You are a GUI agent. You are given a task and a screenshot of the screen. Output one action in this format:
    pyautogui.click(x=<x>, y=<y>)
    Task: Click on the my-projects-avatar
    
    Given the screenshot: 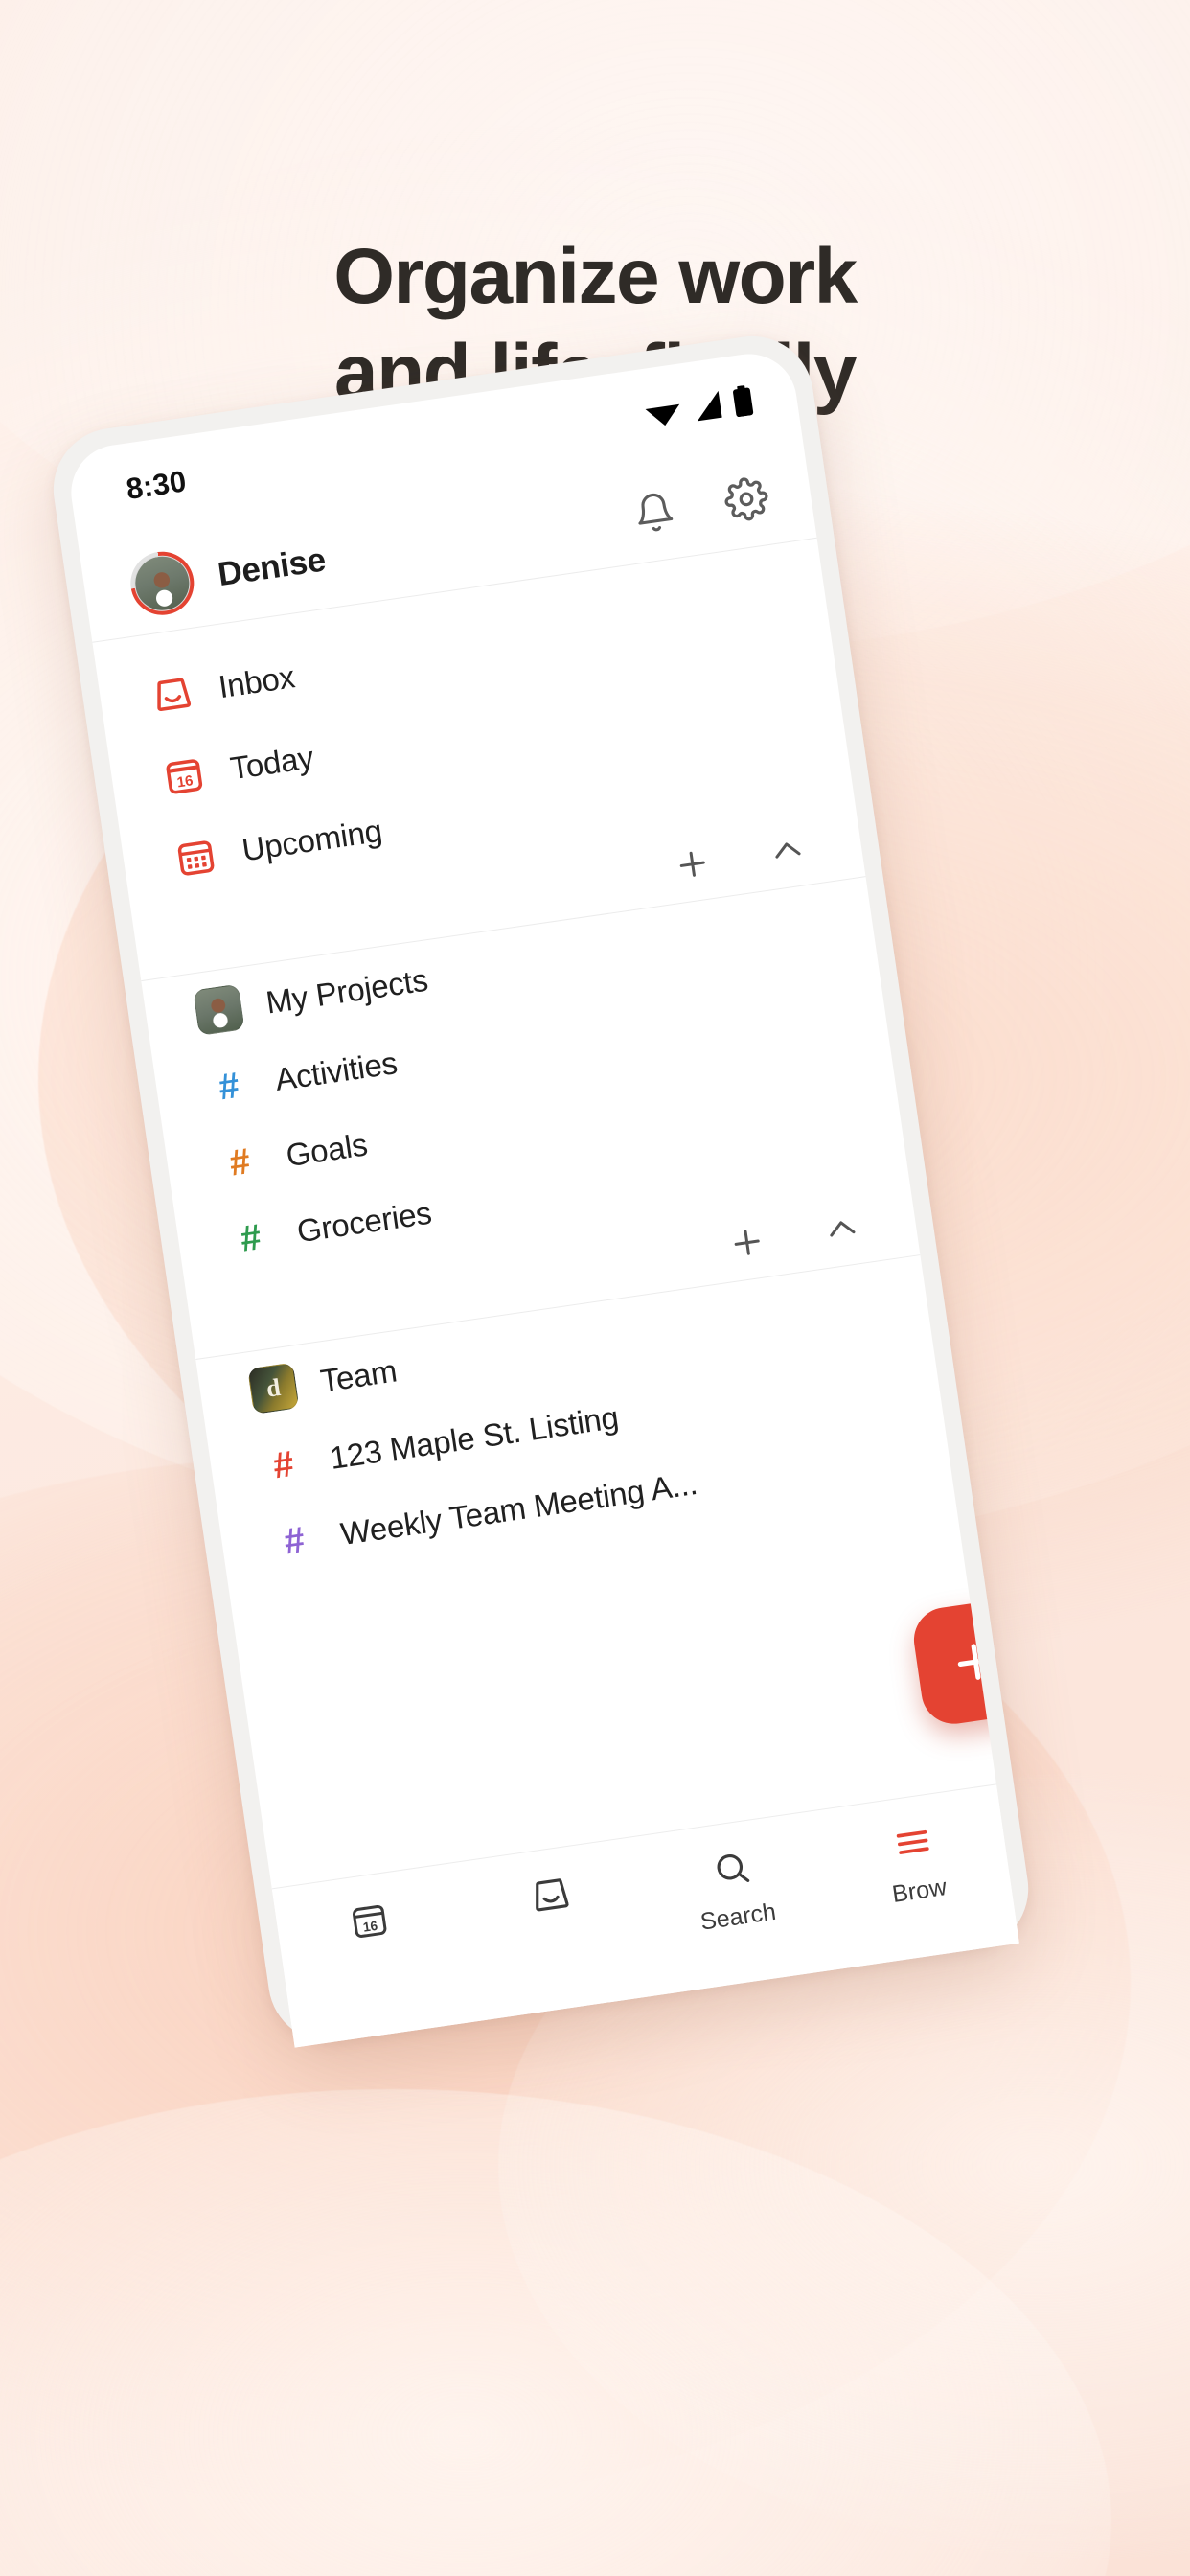 What is the action you would take?
    pyautogui.click(x=219, y=1010)
    